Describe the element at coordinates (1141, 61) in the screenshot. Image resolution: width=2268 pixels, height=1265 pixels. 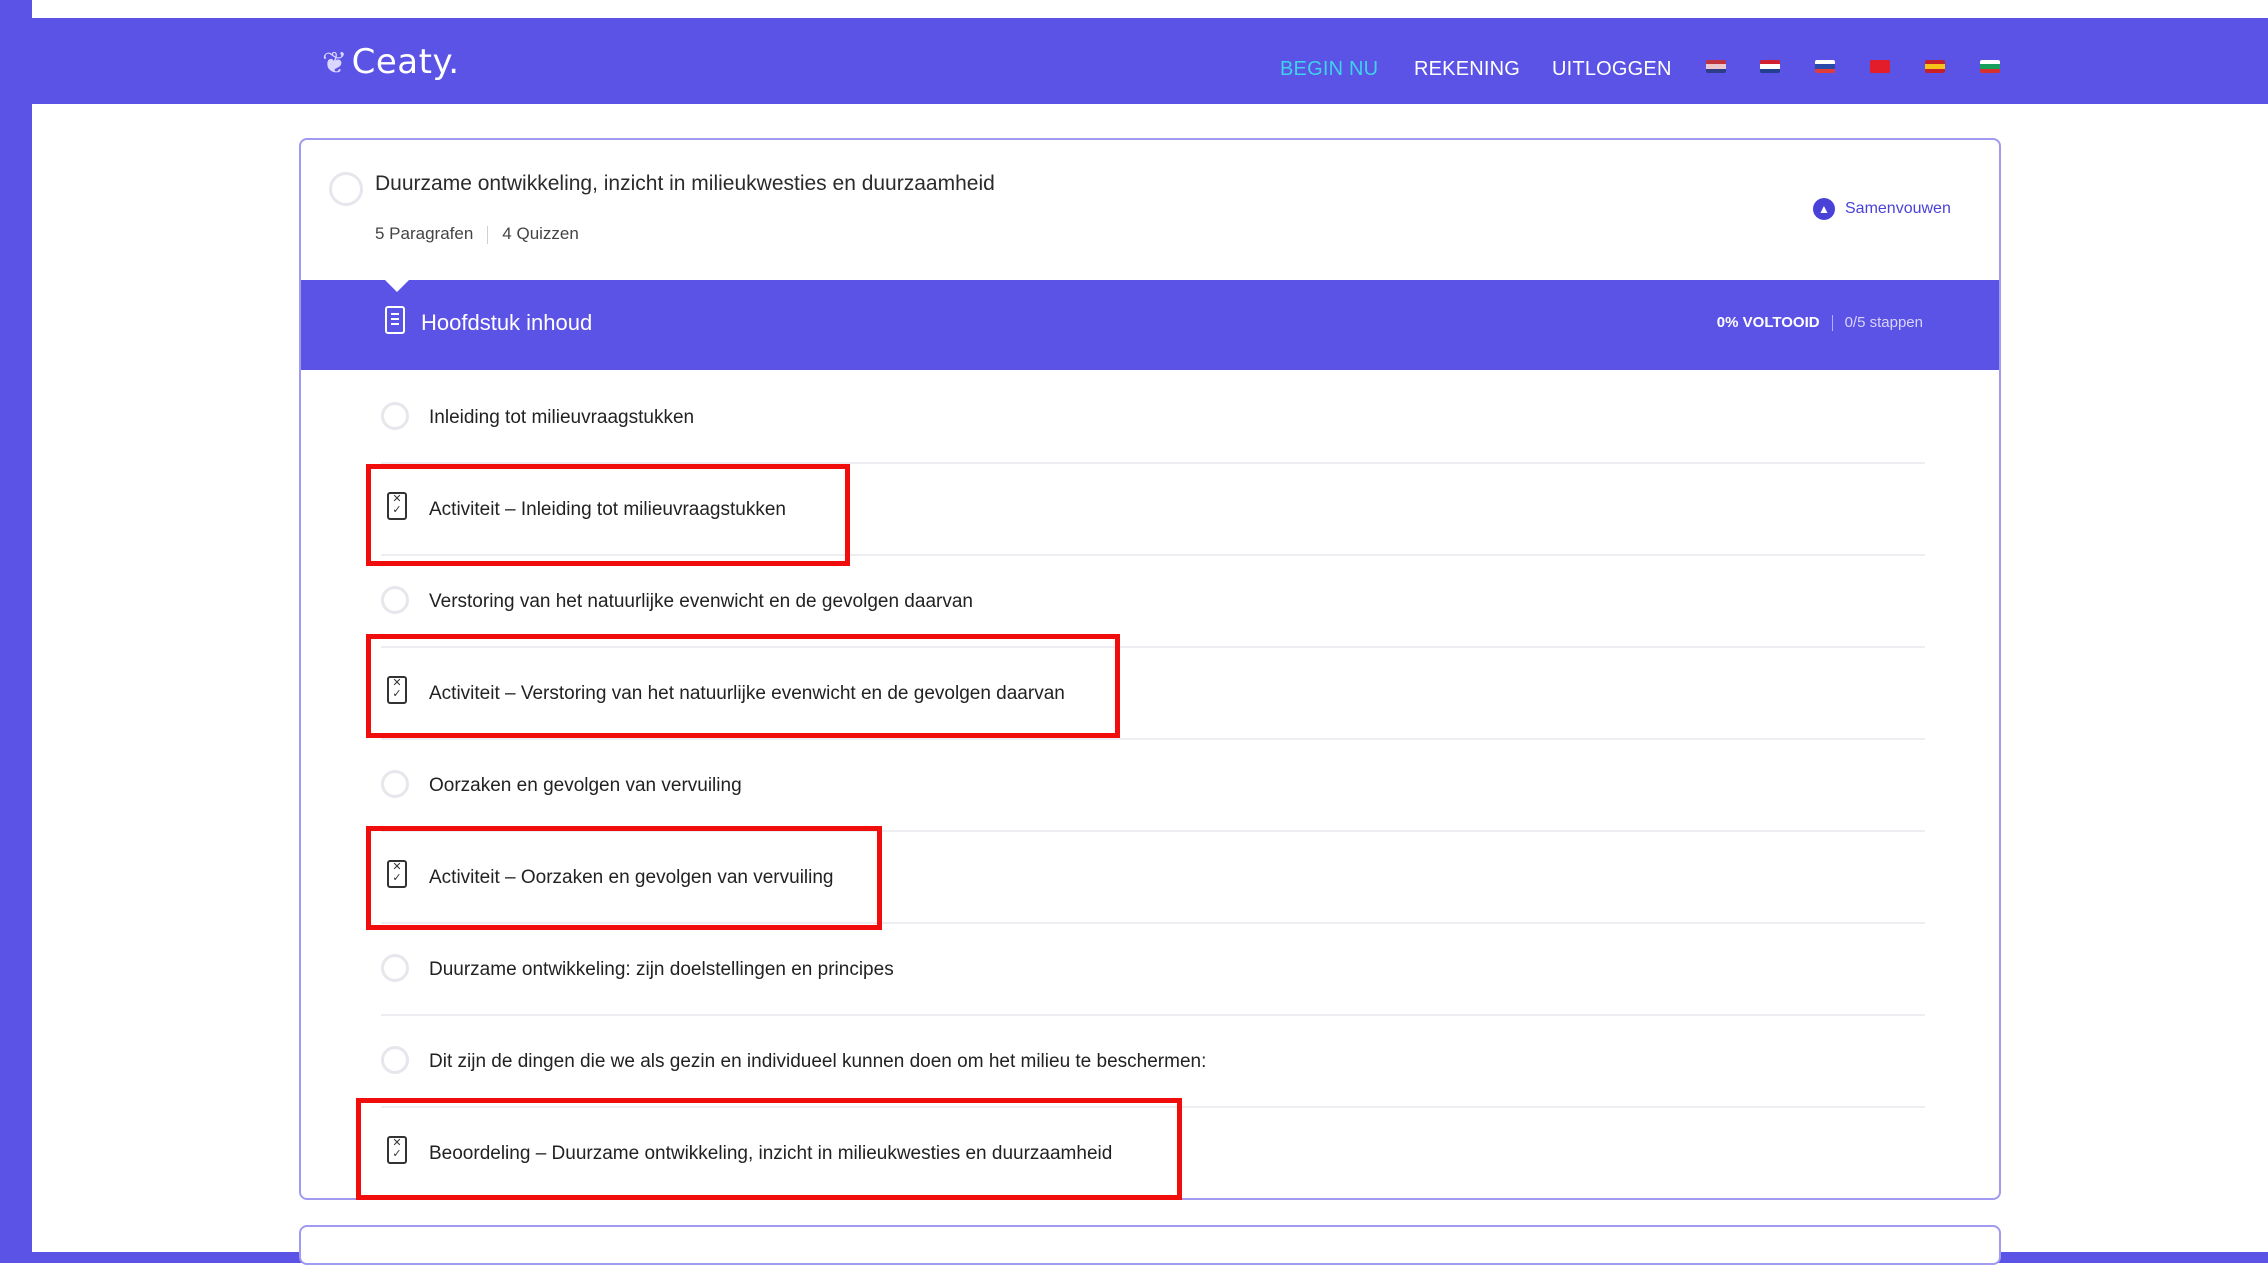
I see `top-navbar: ❦ Ceaty. BEGIN NU REKENING UITLOGGEN` at that location.